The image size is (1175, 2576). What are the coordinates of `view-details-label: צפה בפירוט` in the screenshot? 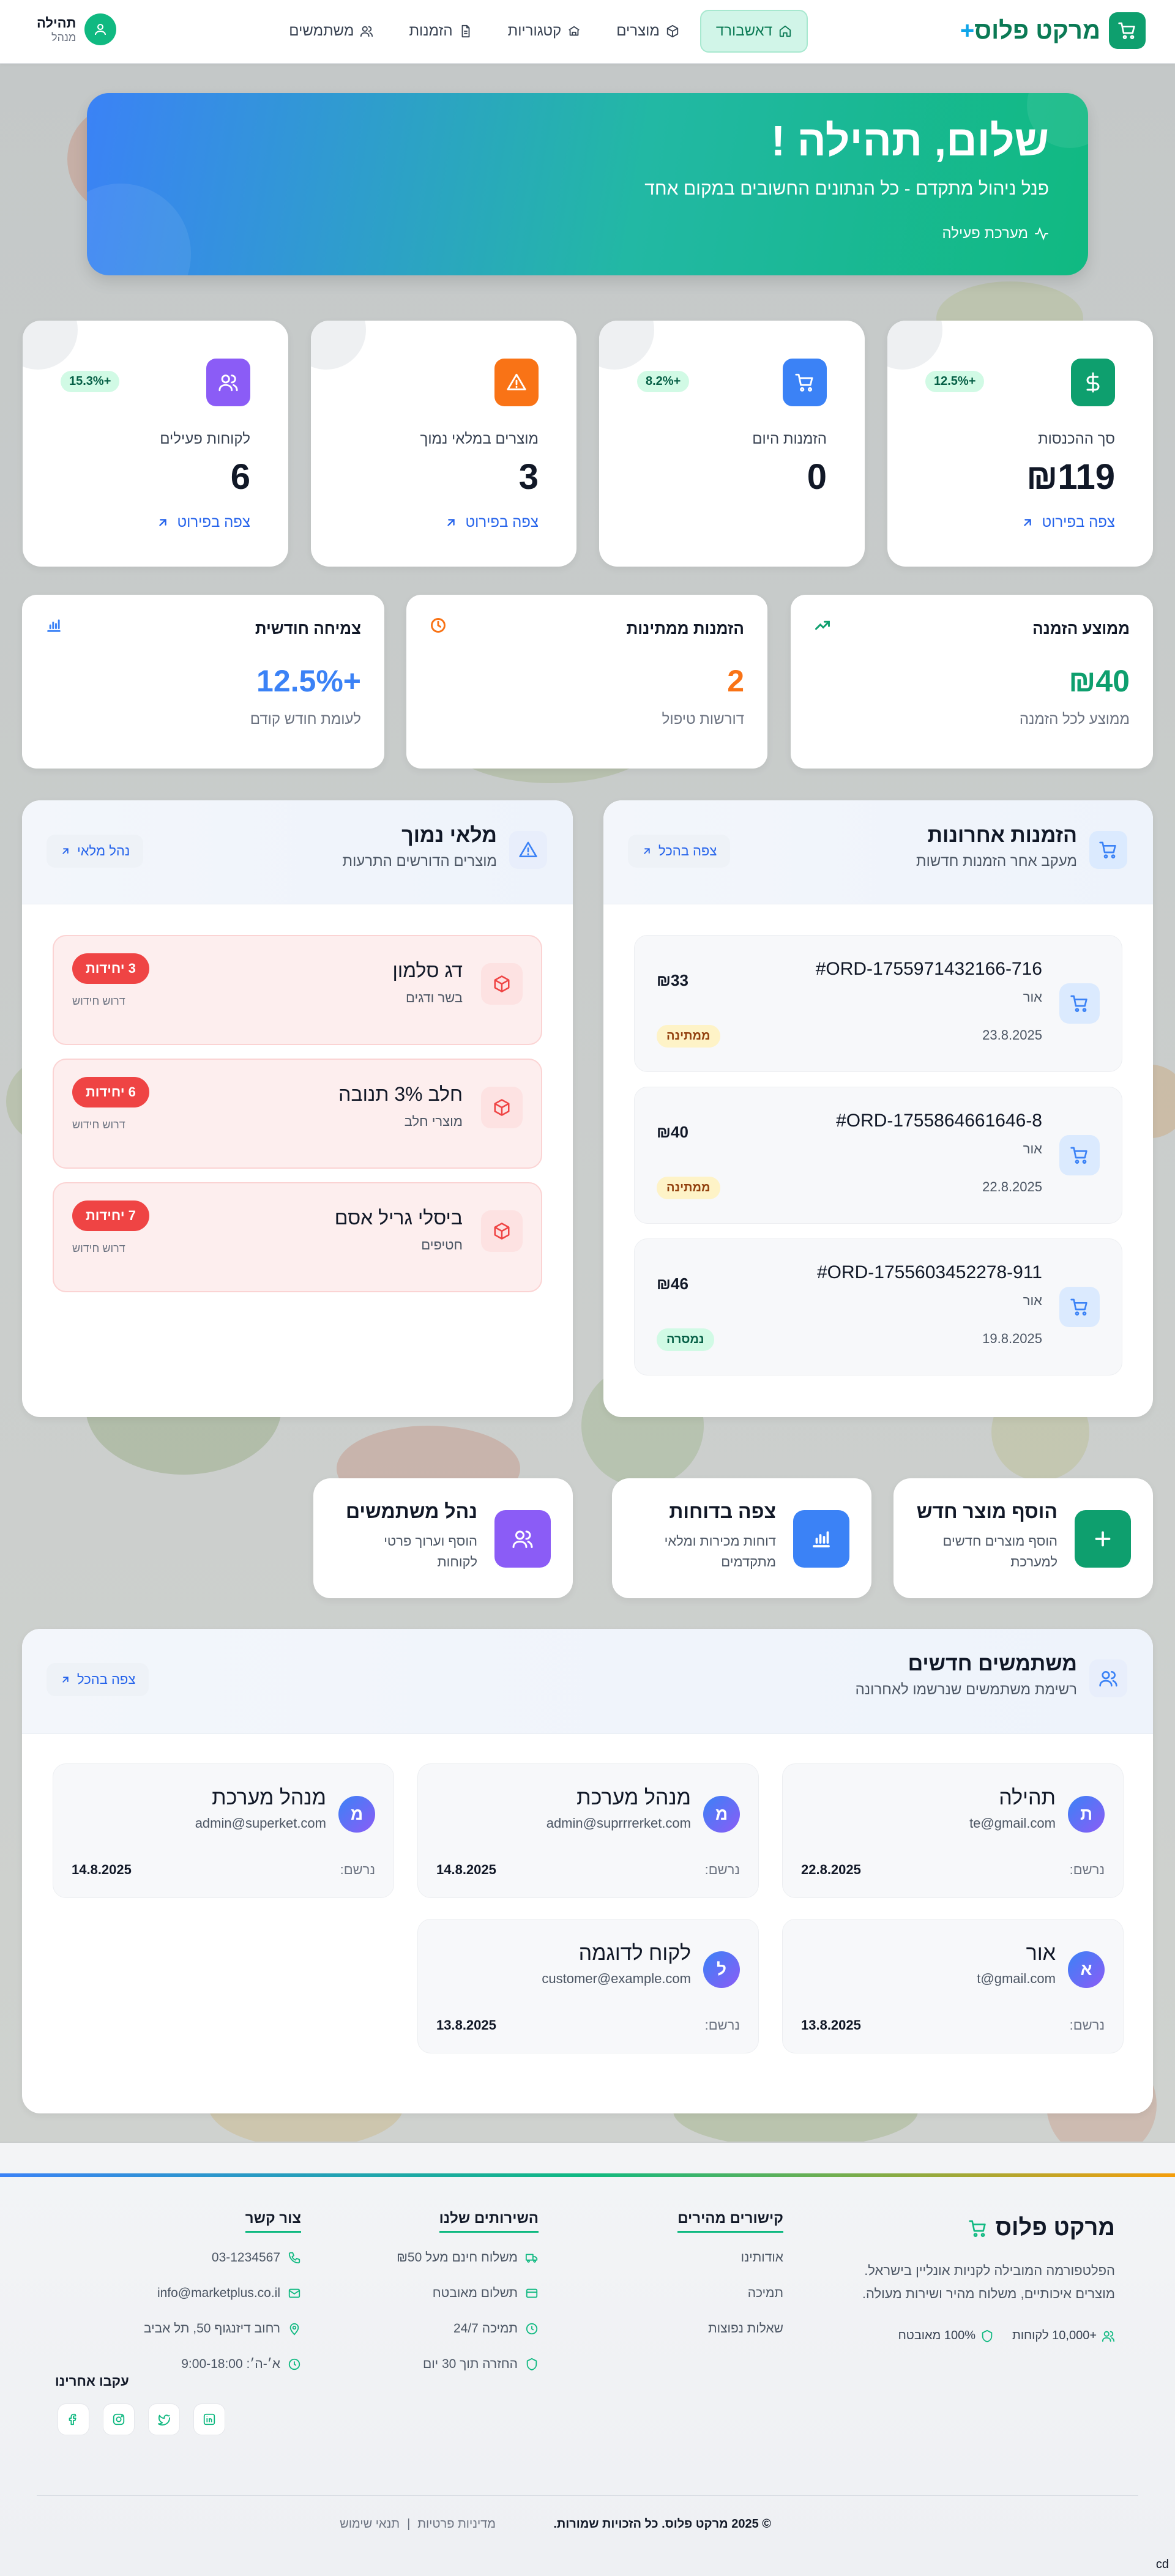 It's located at (1078, 522).